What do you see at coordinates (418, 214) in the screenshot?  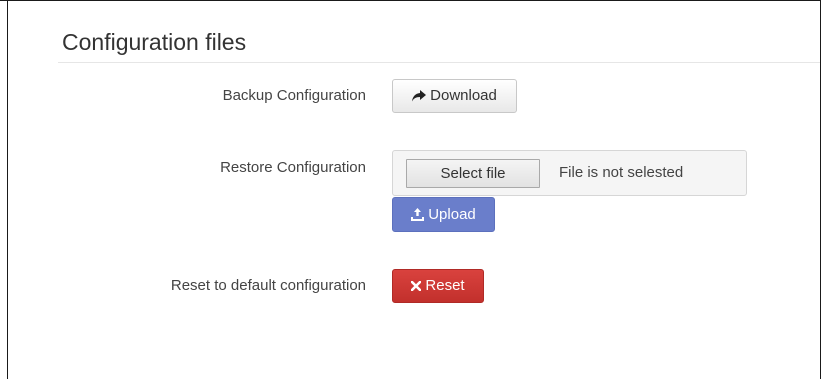 I see `upload-icon` at bounding box center [418, 214].